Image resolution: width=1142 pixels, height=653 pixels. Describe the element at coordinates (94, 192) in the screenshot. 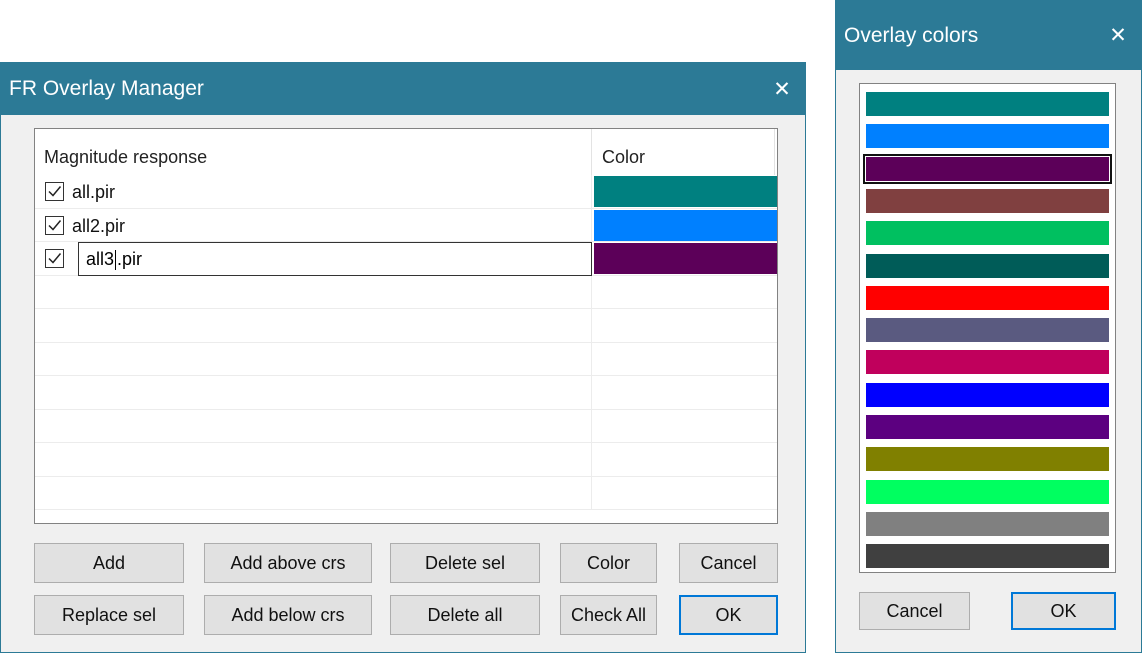

I see `row-name: all.pir` at that location.